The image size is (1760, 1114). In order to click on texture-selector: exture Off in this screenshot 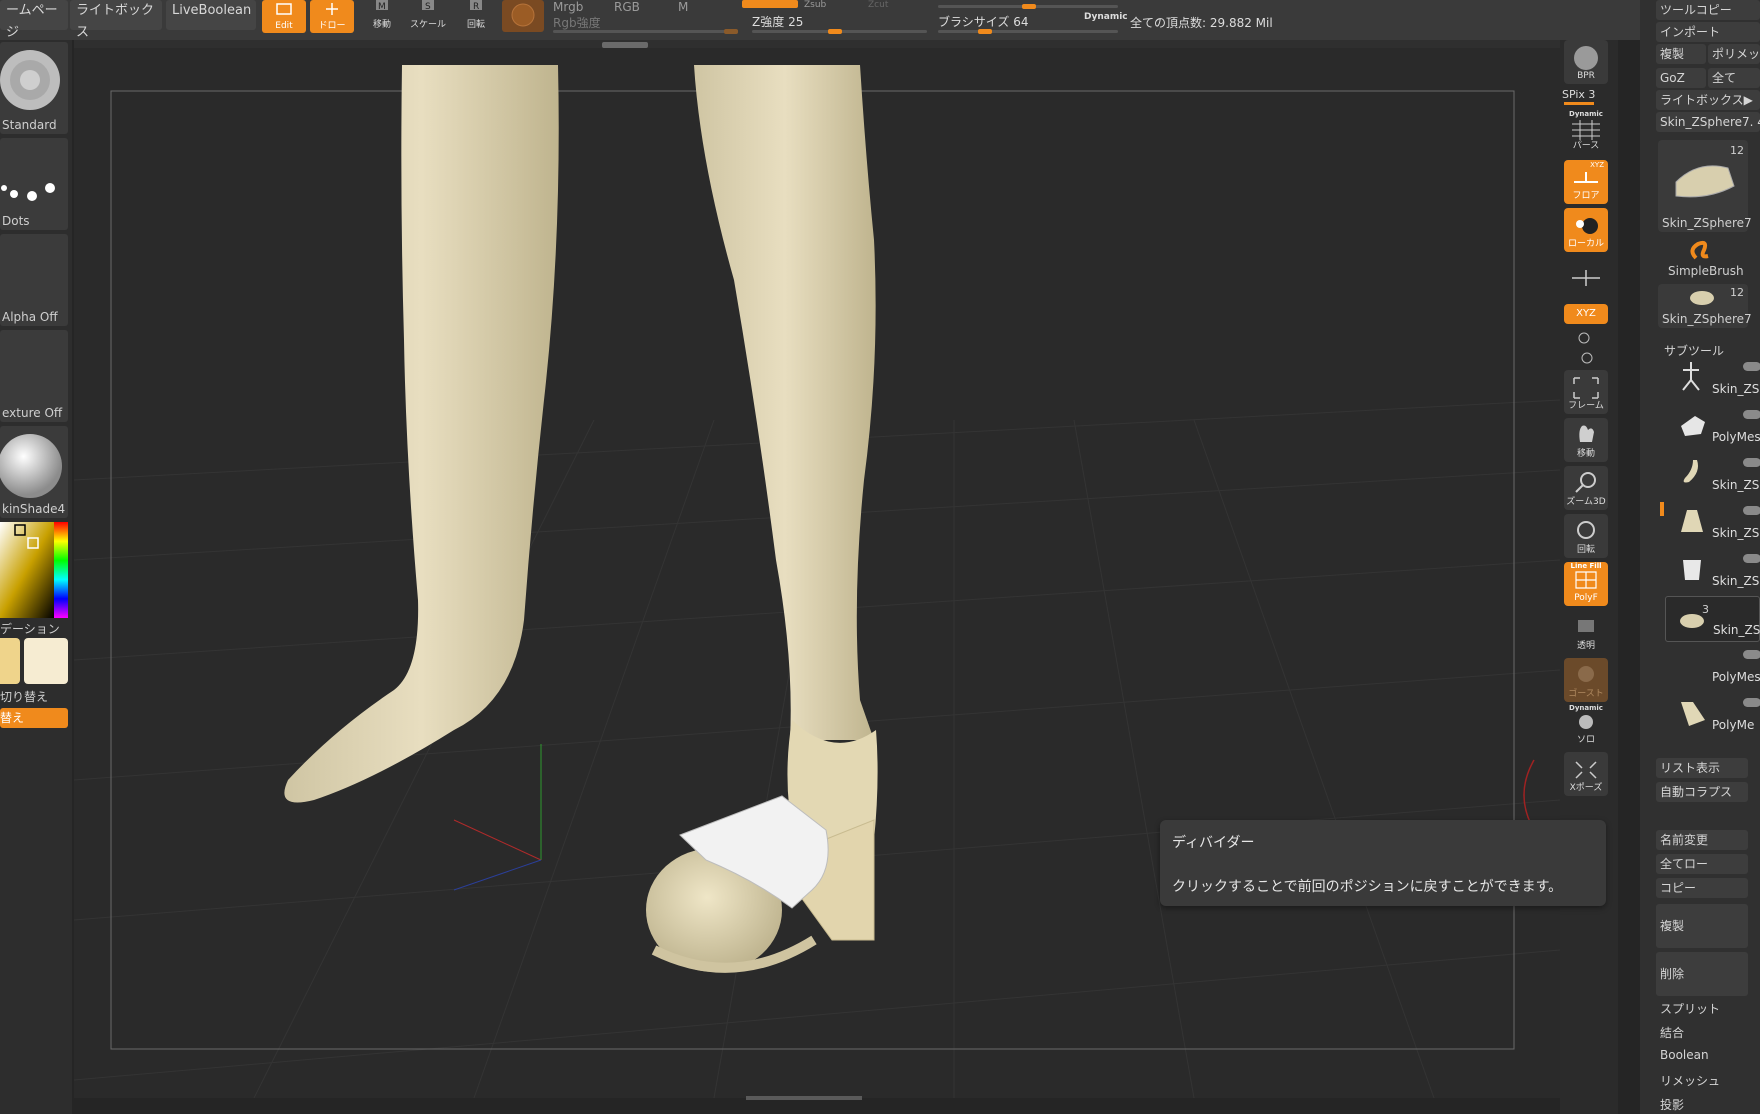, I will do `click(34, 376)`.